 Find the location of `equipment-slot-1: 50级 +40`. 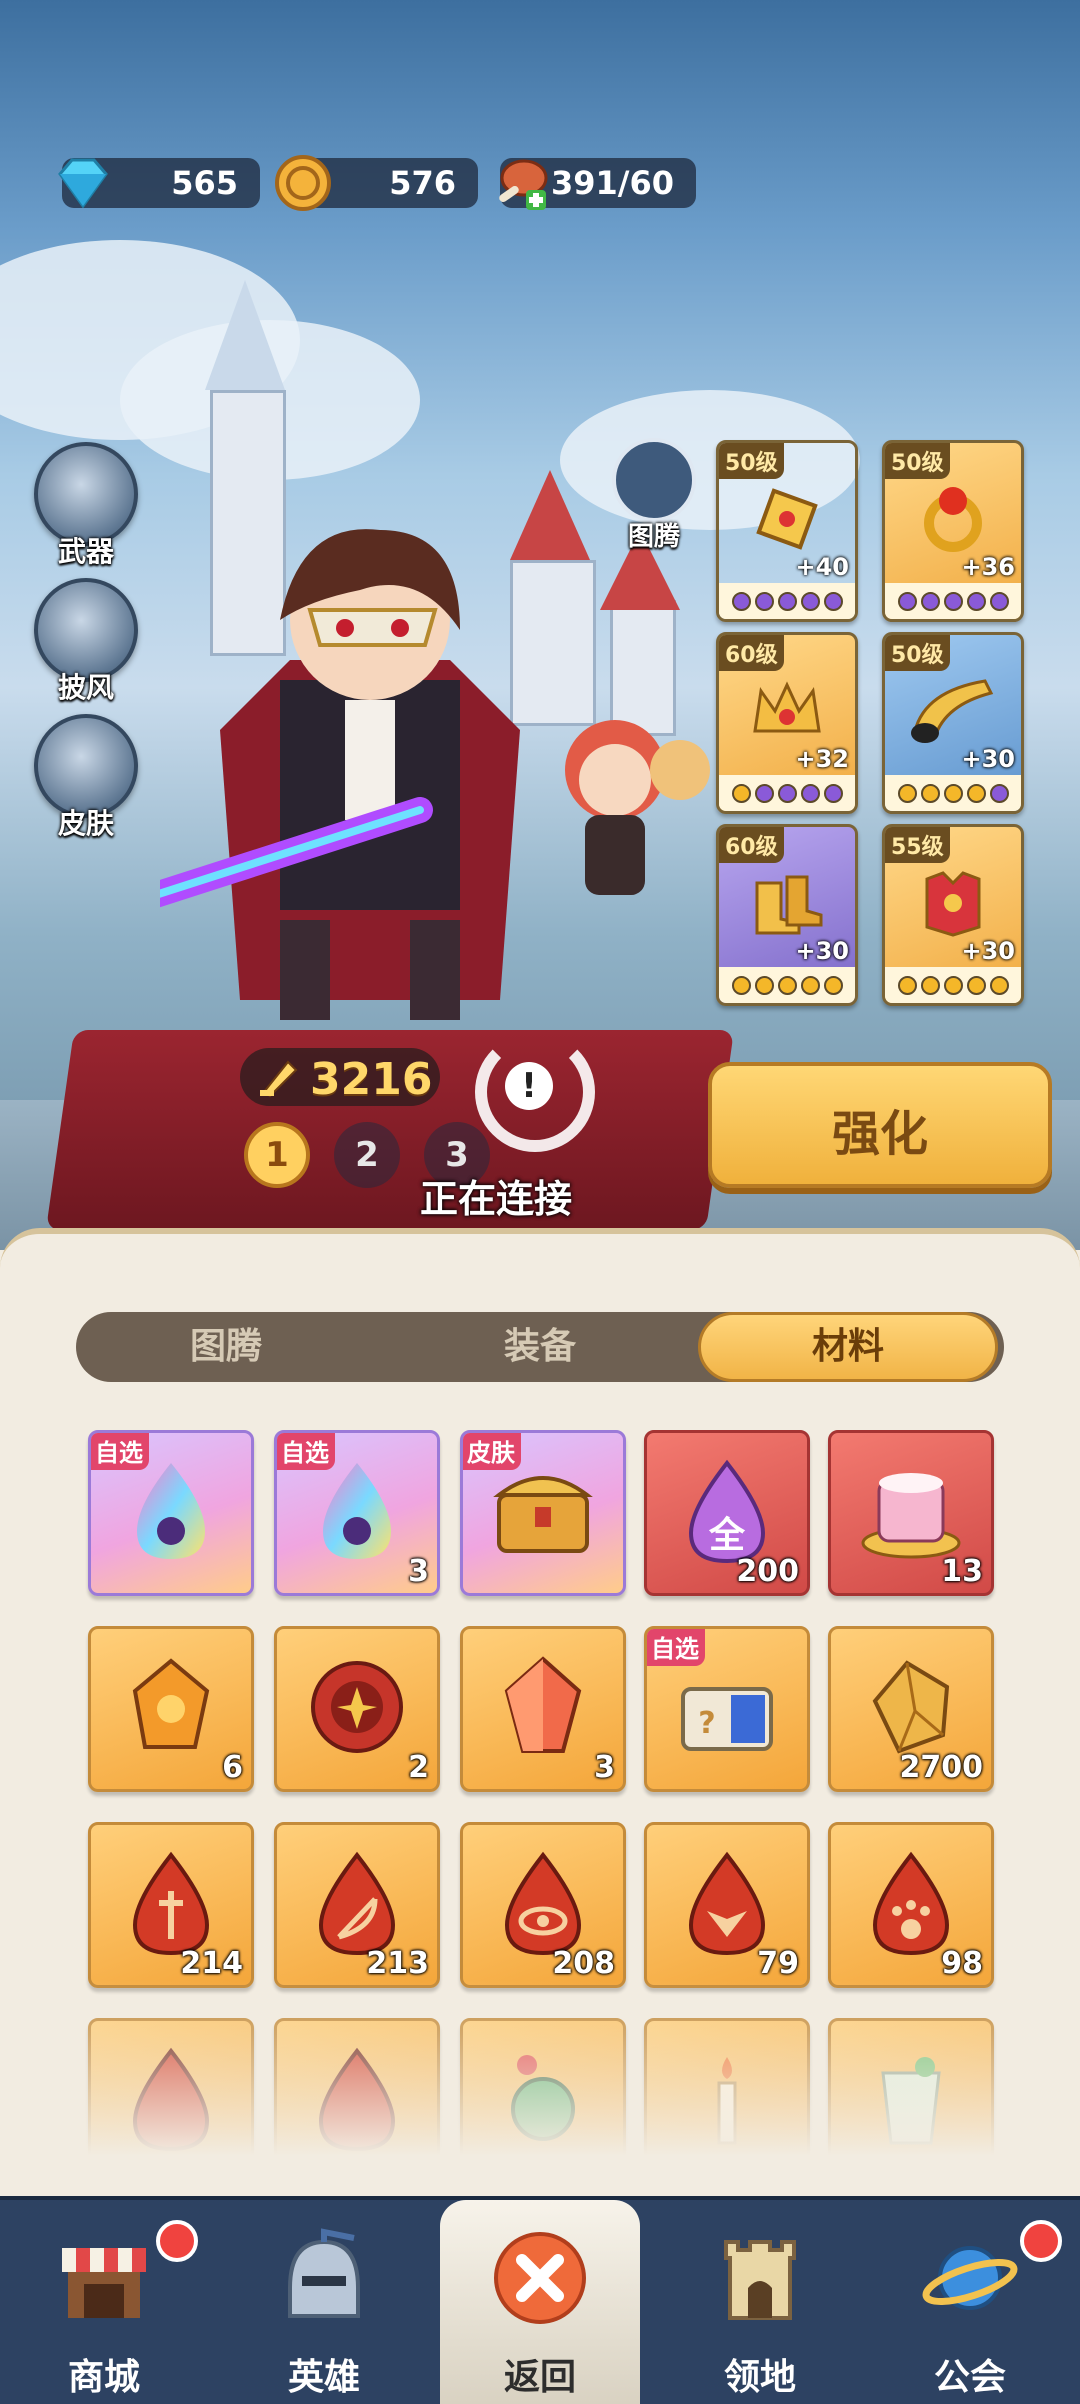

equipment-slot-1: 50级 +40 is located at coordinates (787, 531).